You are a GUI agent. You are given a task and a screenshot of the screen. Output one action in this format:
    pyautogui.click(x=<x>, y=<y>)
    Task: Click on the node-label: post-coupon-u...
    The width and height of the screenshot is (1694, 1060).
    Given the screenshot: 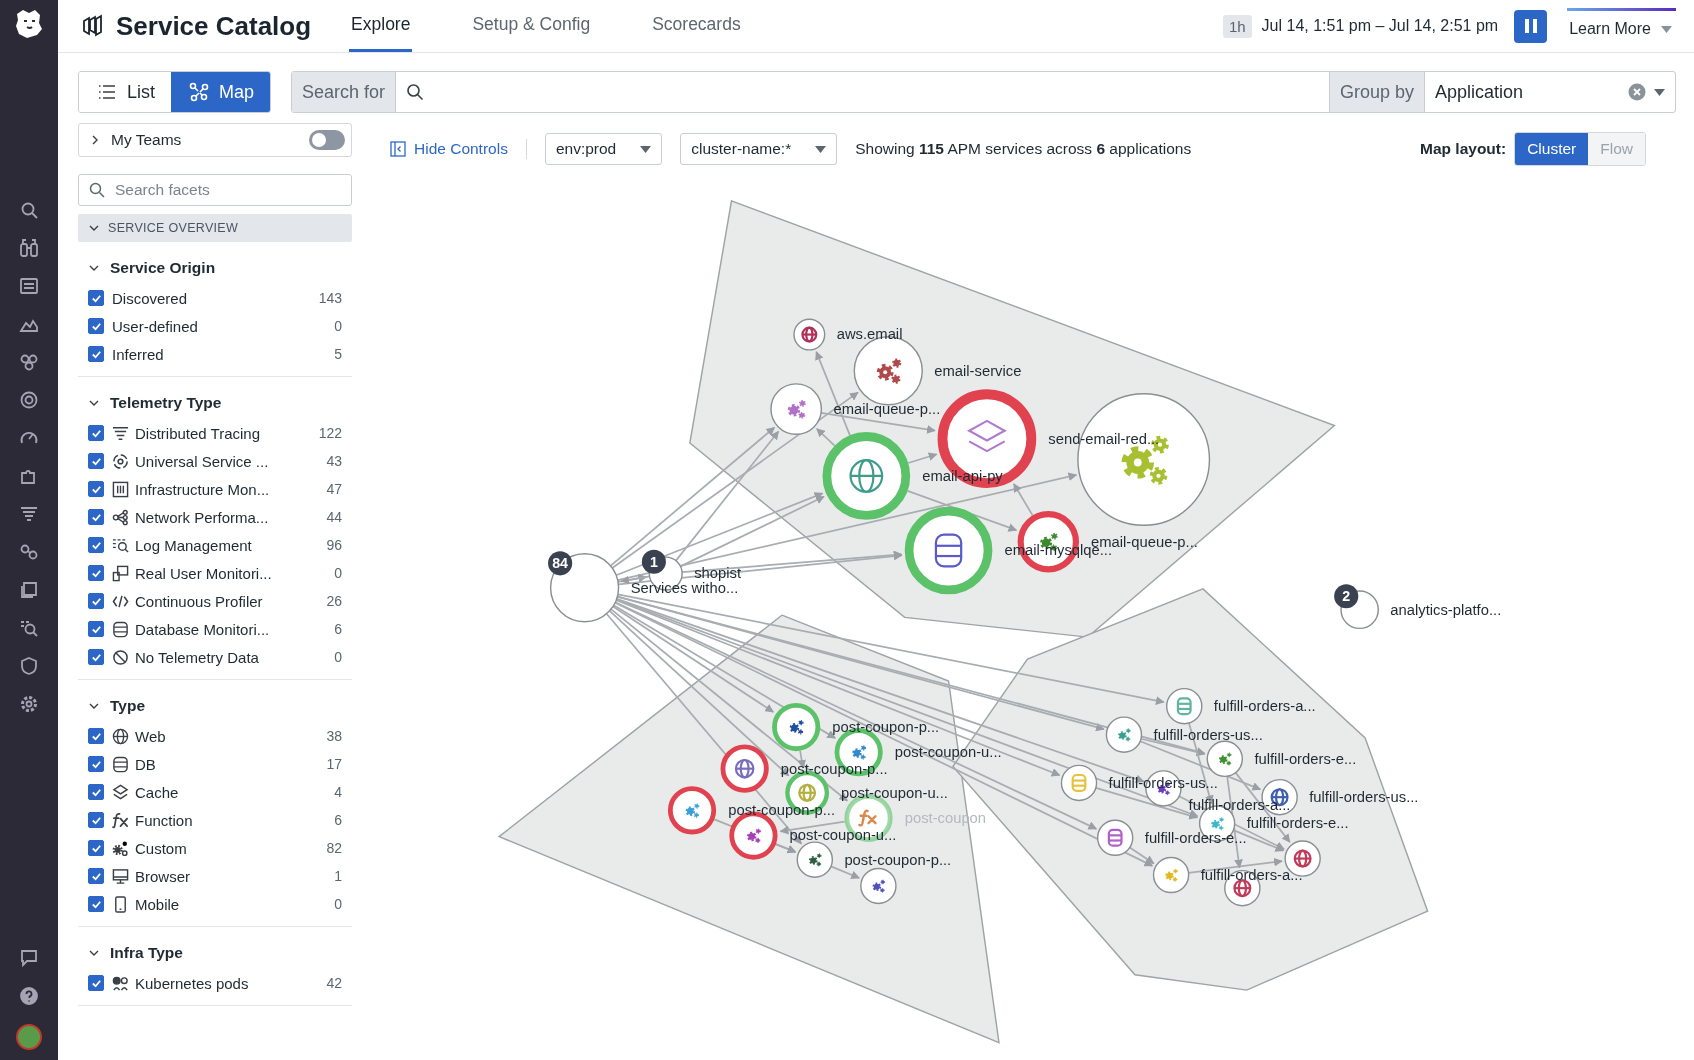 What is the action you would take?
    pyautogui.click(x=894, y=792)
    